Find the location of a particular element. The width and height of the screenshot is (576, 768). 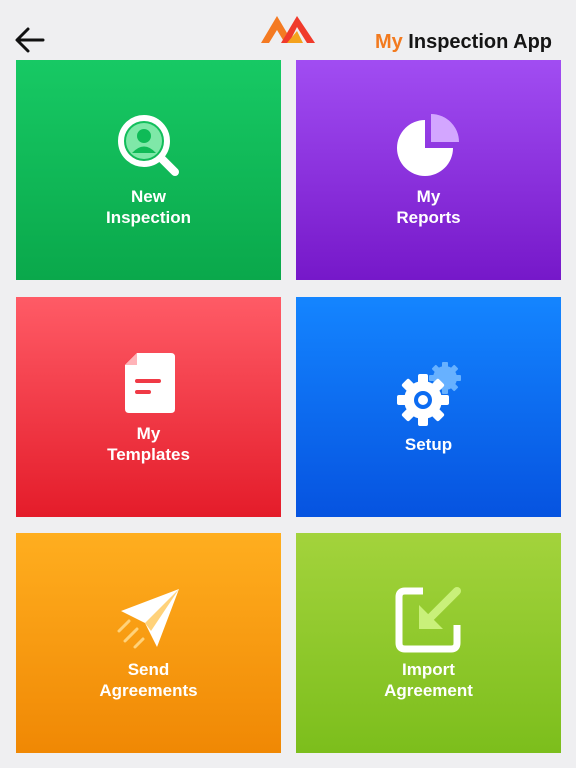

app-title-accent: My is located at coordinates (388, 42).